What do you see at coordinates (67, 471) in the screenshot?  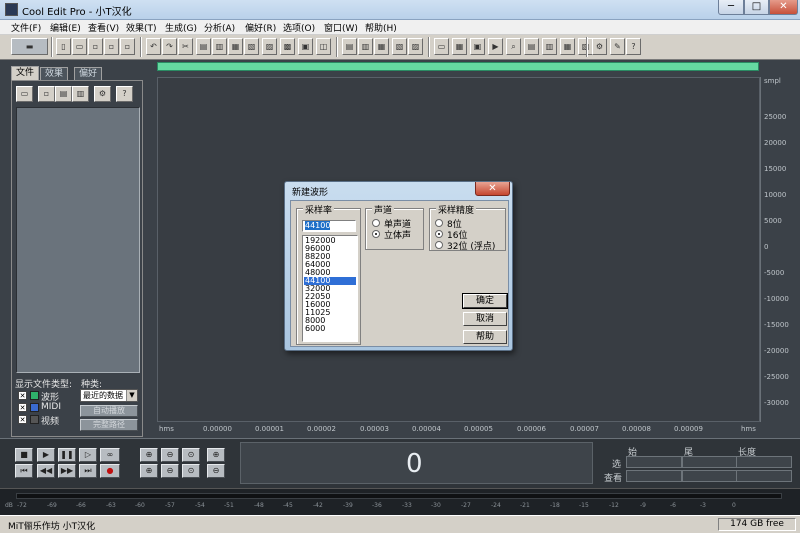 I see `forward-icon: ▶▶` at bounding box center [67, 471].